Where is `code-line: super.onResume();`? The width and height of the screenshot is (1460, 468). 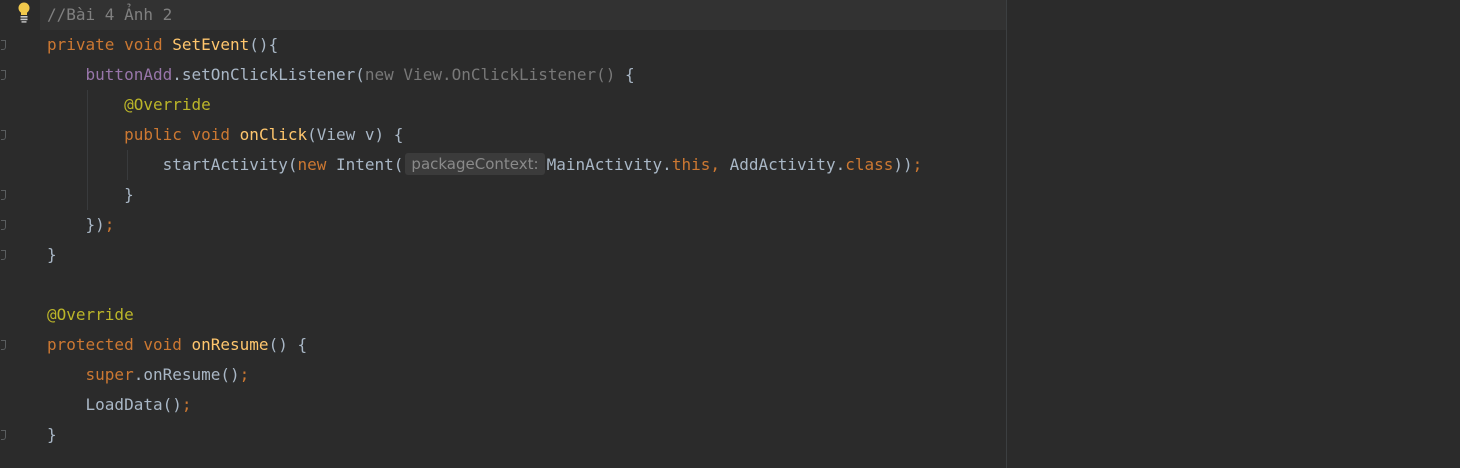 code-line: super.onResume(); is located at coordinates (148, 375).